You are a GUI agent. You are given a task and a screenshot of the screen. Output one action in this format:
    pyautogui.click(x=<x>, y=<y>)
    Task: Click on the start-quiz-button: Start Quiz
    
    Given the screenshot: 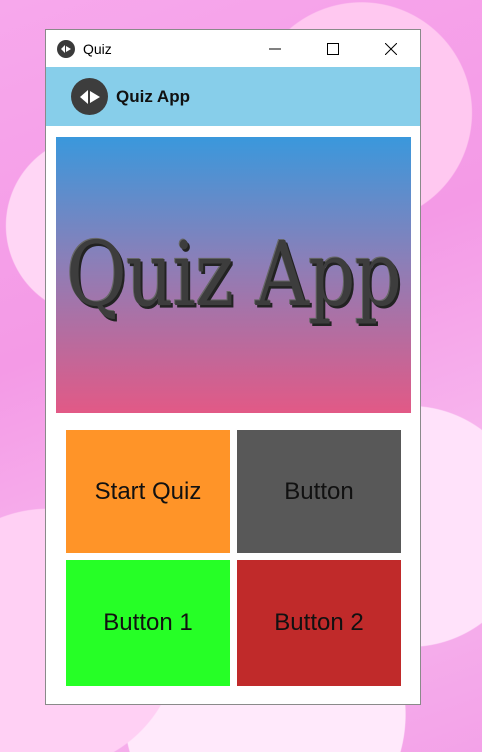 What is the action you would take?
    pyautogui.click(x=148, y=491)
    